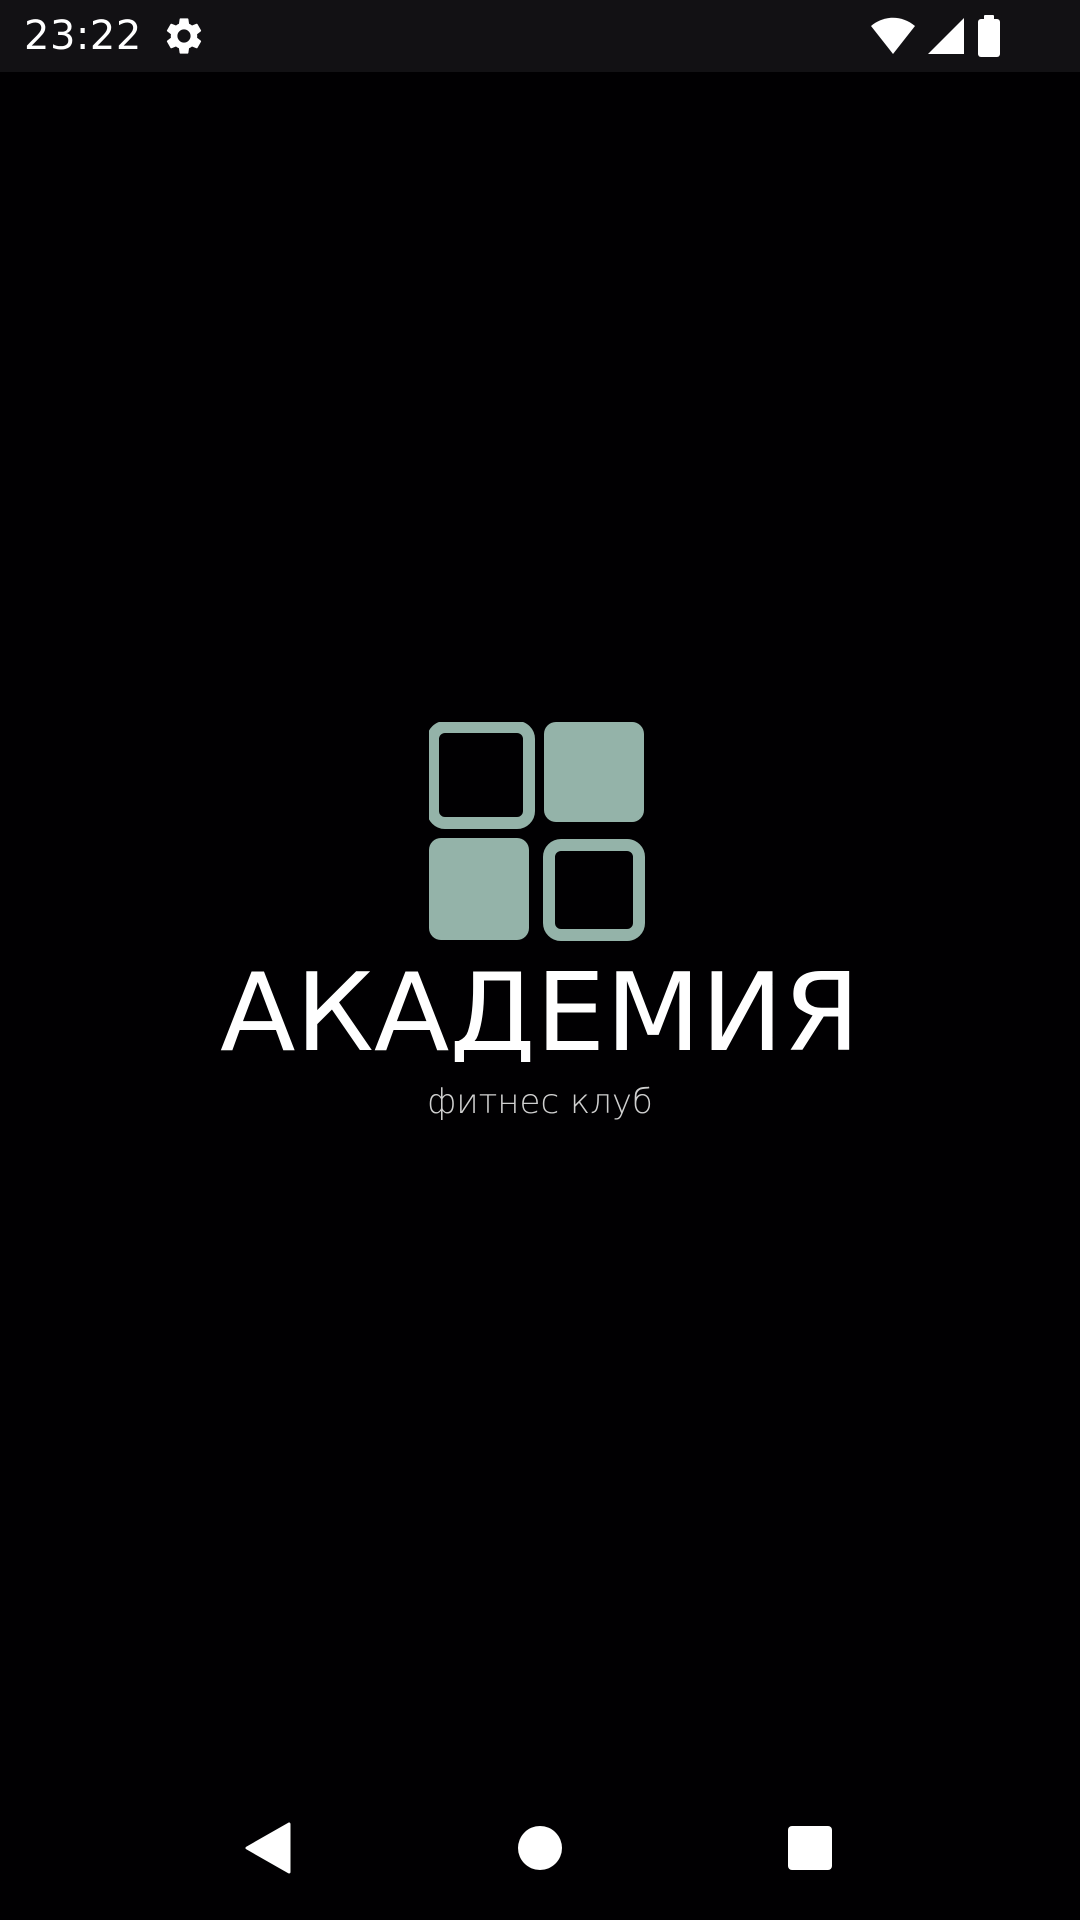 Image resolution: width=1080 pixels, height=1920 pixels. I want to click on status-icons, so click(936, 36).